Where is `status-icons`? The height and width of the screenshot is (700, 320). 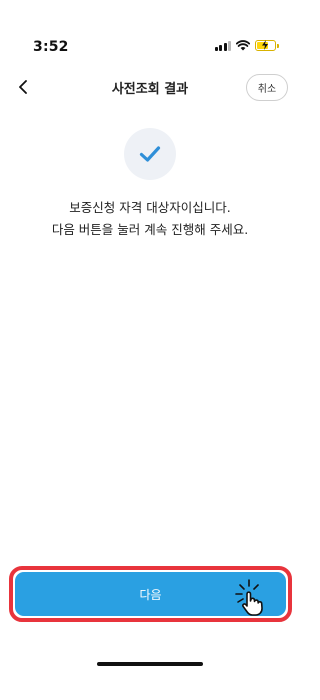
status-icons is located at coordinates (246, 45).